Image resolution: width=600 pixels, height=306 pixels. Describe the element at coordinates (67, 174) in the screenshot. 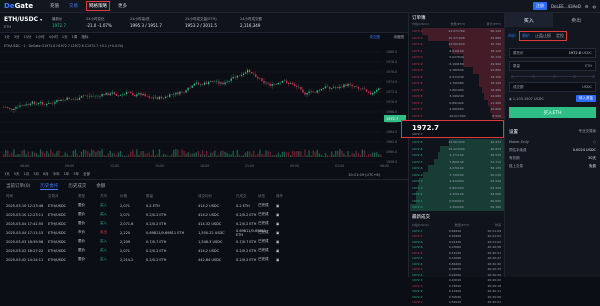

I see `range-1y: 1年` at that location.